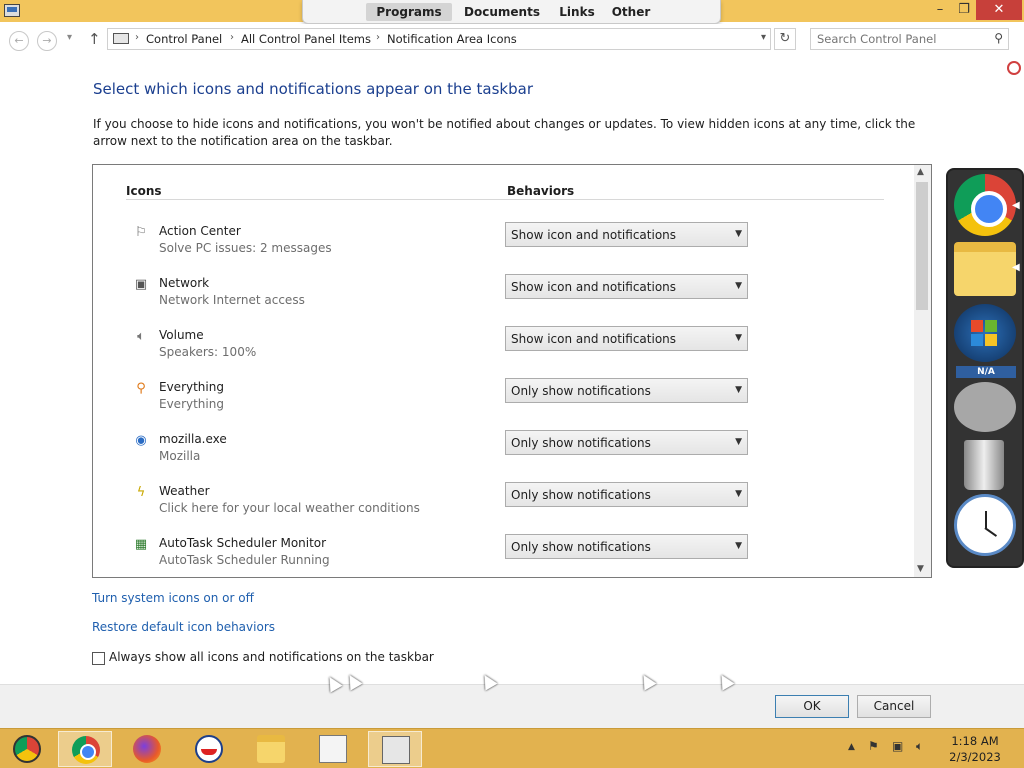  I want to click on always-show-checkbox, so click(98, 658).